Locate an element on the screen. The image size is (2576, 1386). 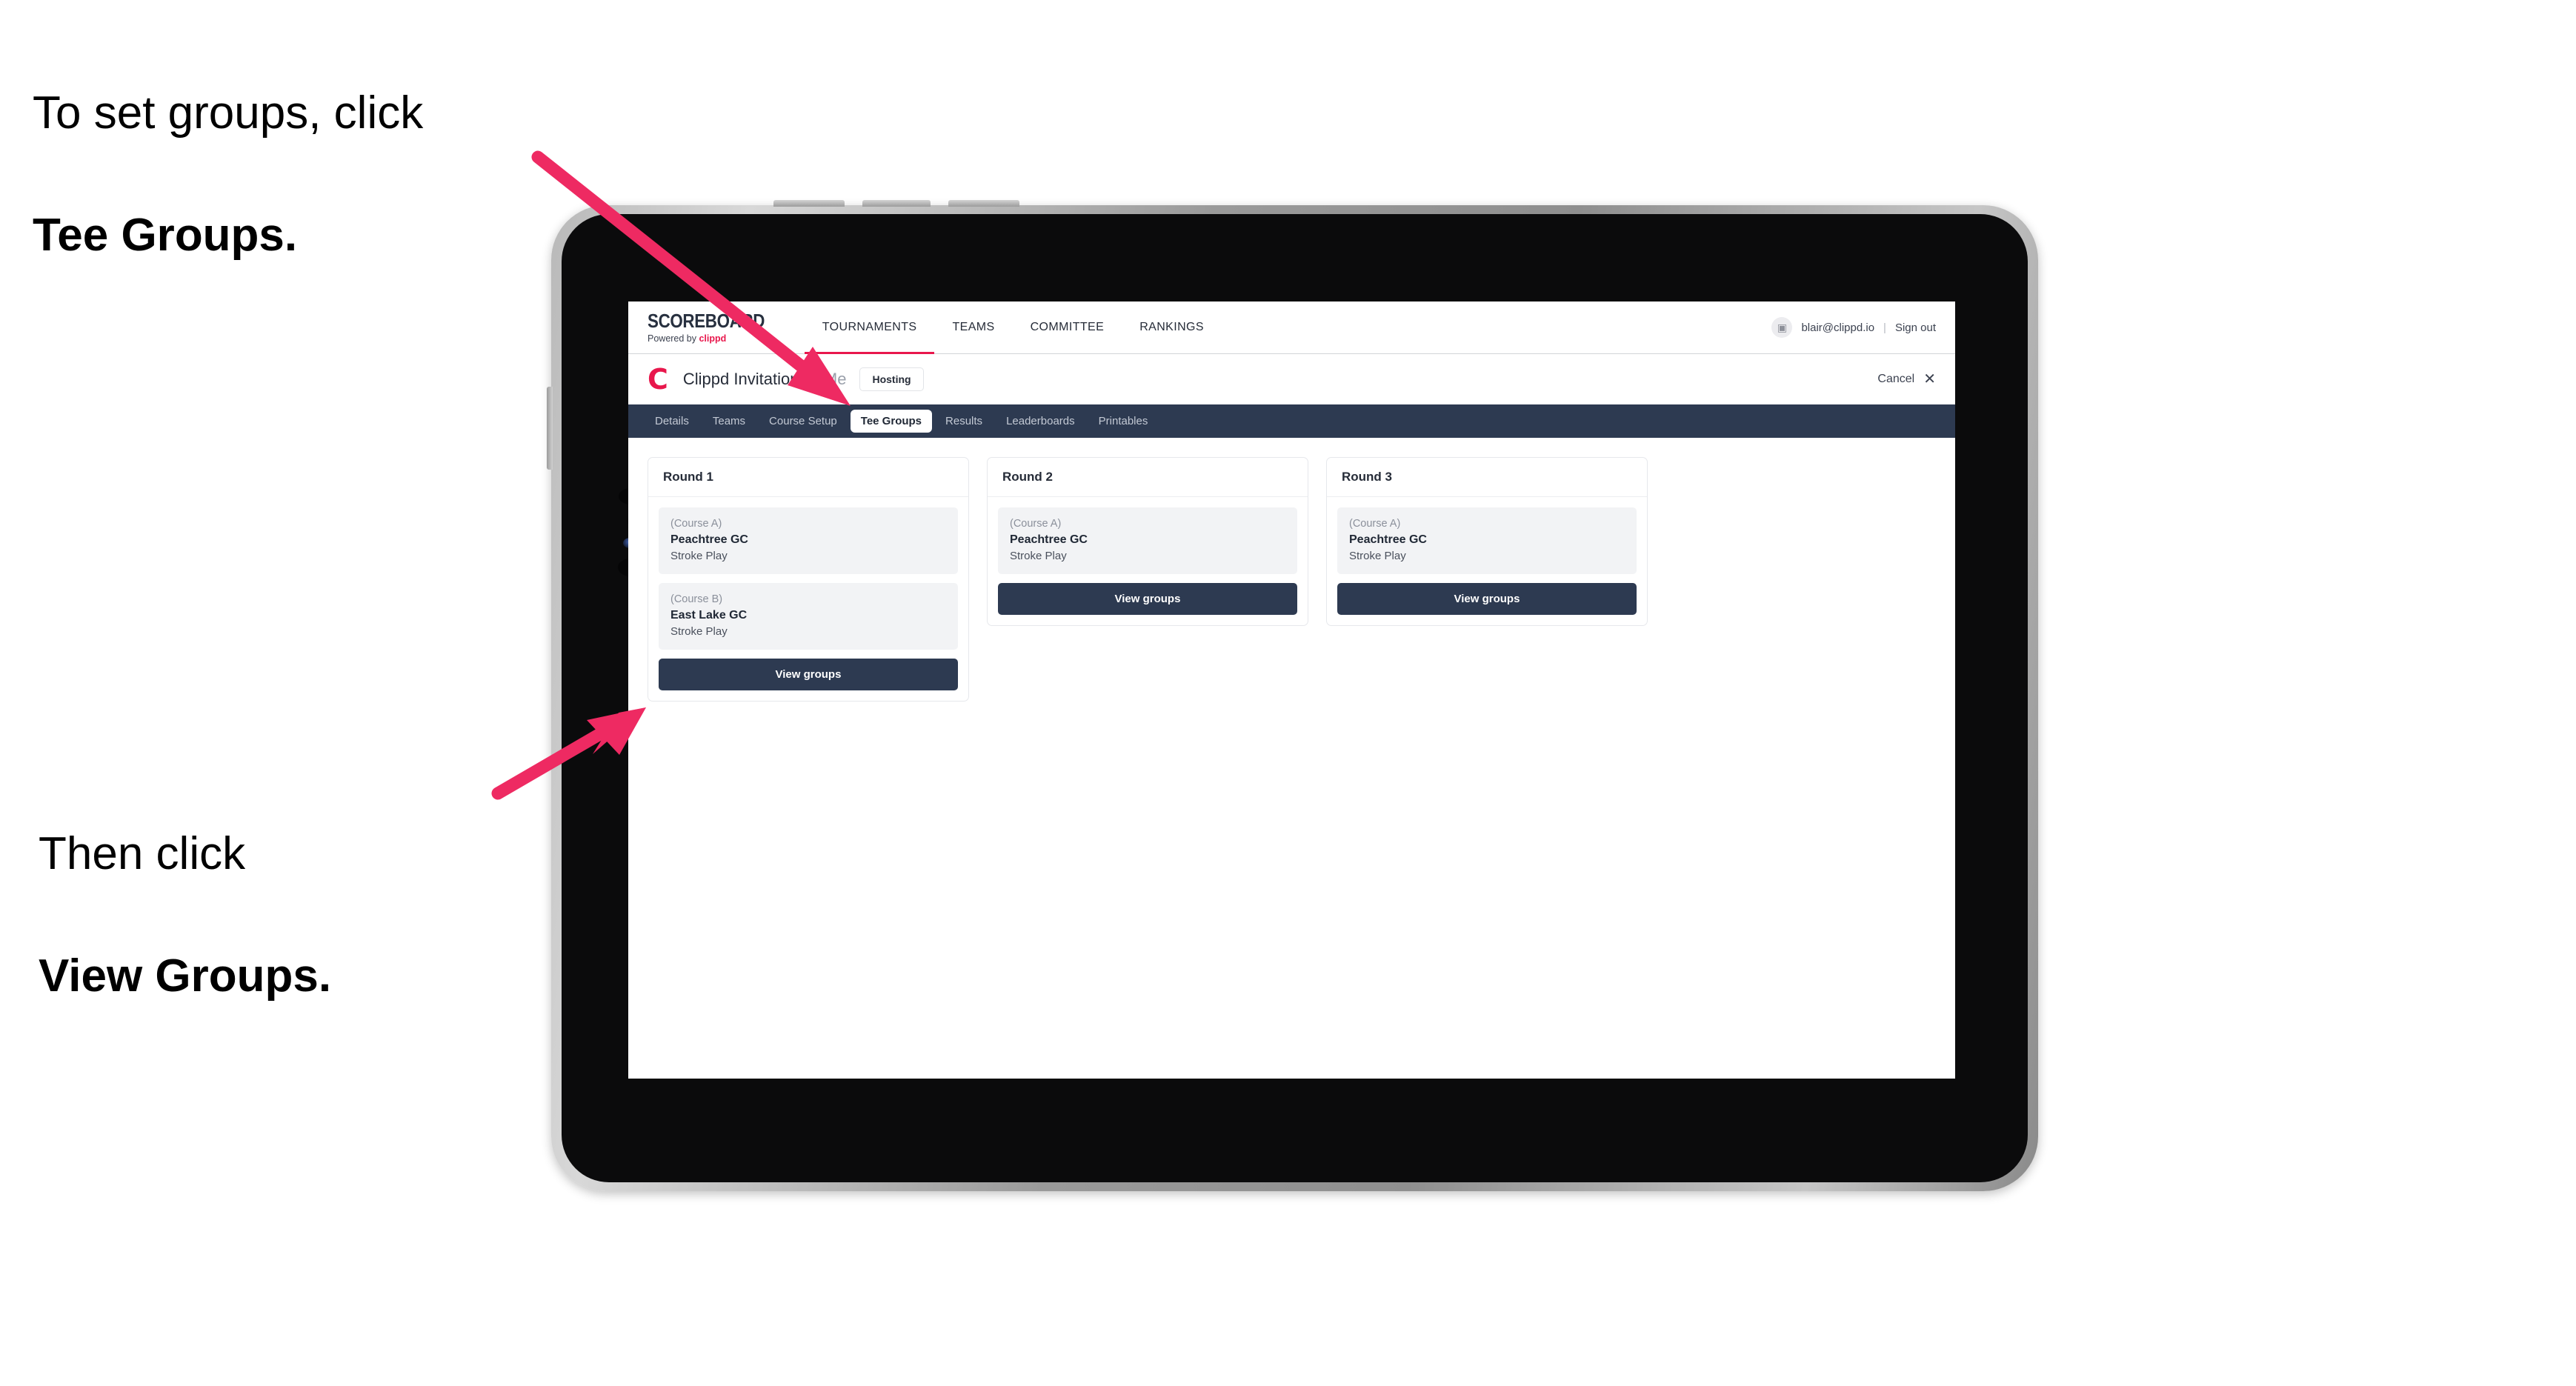
tab-teams: Teams is located at coordinates (729, 421).